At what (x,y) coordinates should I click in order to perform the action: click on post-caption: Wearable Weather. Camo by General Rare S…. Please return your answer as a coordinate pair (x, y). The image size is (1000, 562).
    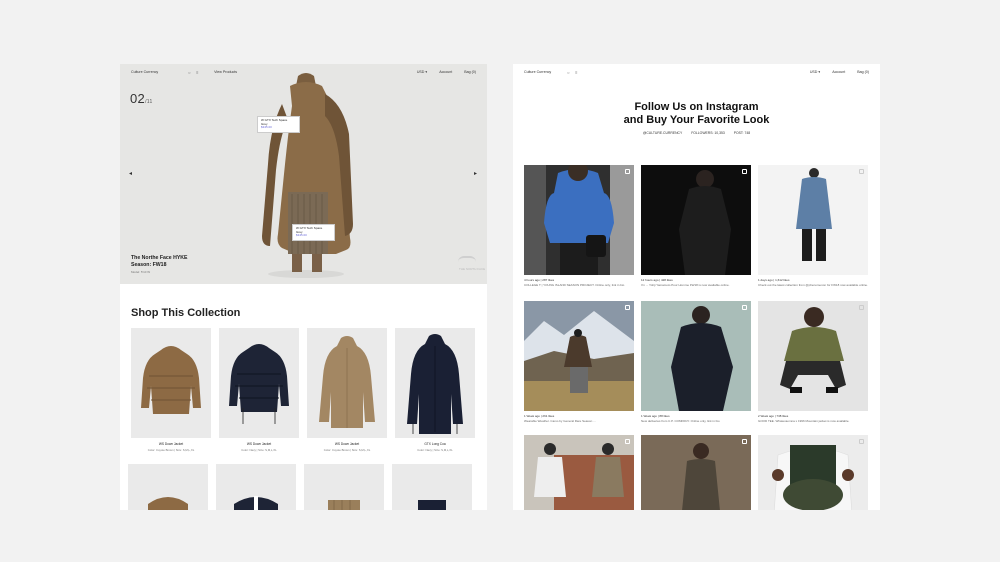
    Looking at the image, I should click on (560, 421).